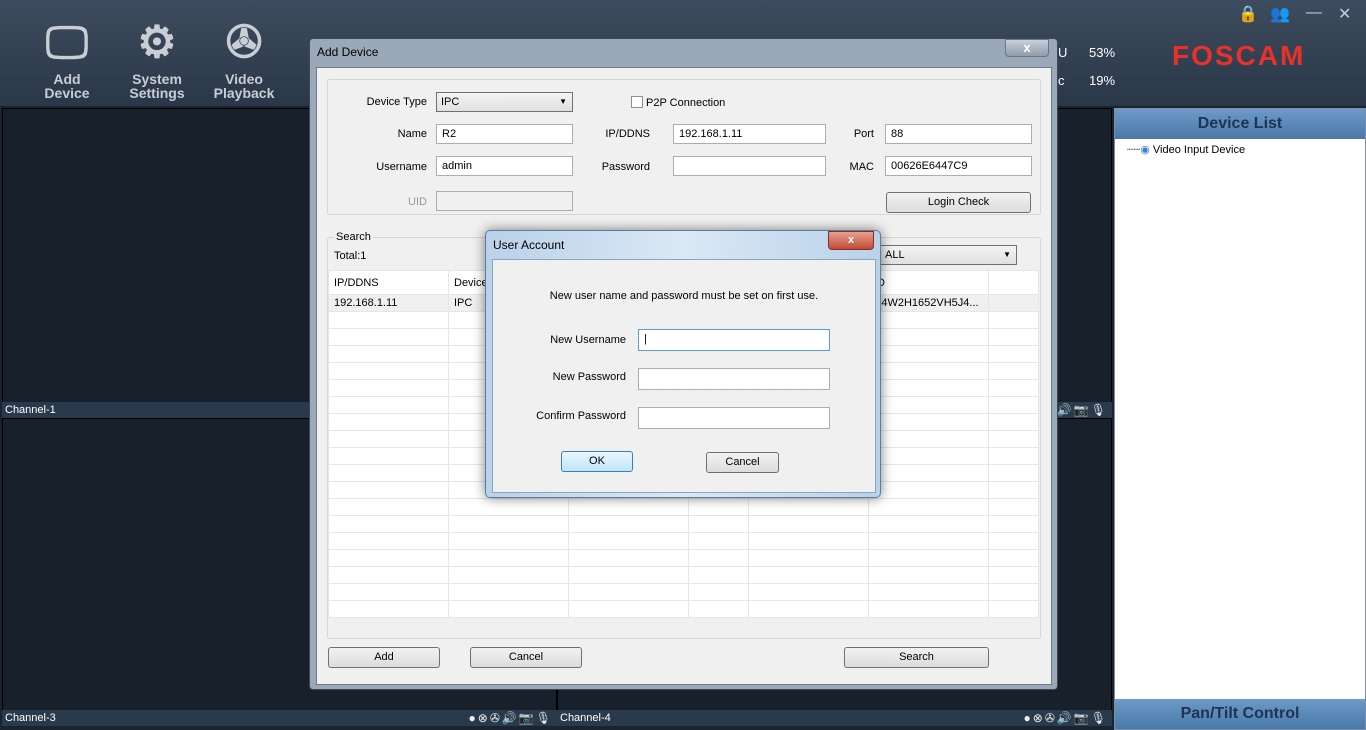  Describe the element at coordinates (597, 461) in the screenshot. I see `ok-button: OK` at that location.